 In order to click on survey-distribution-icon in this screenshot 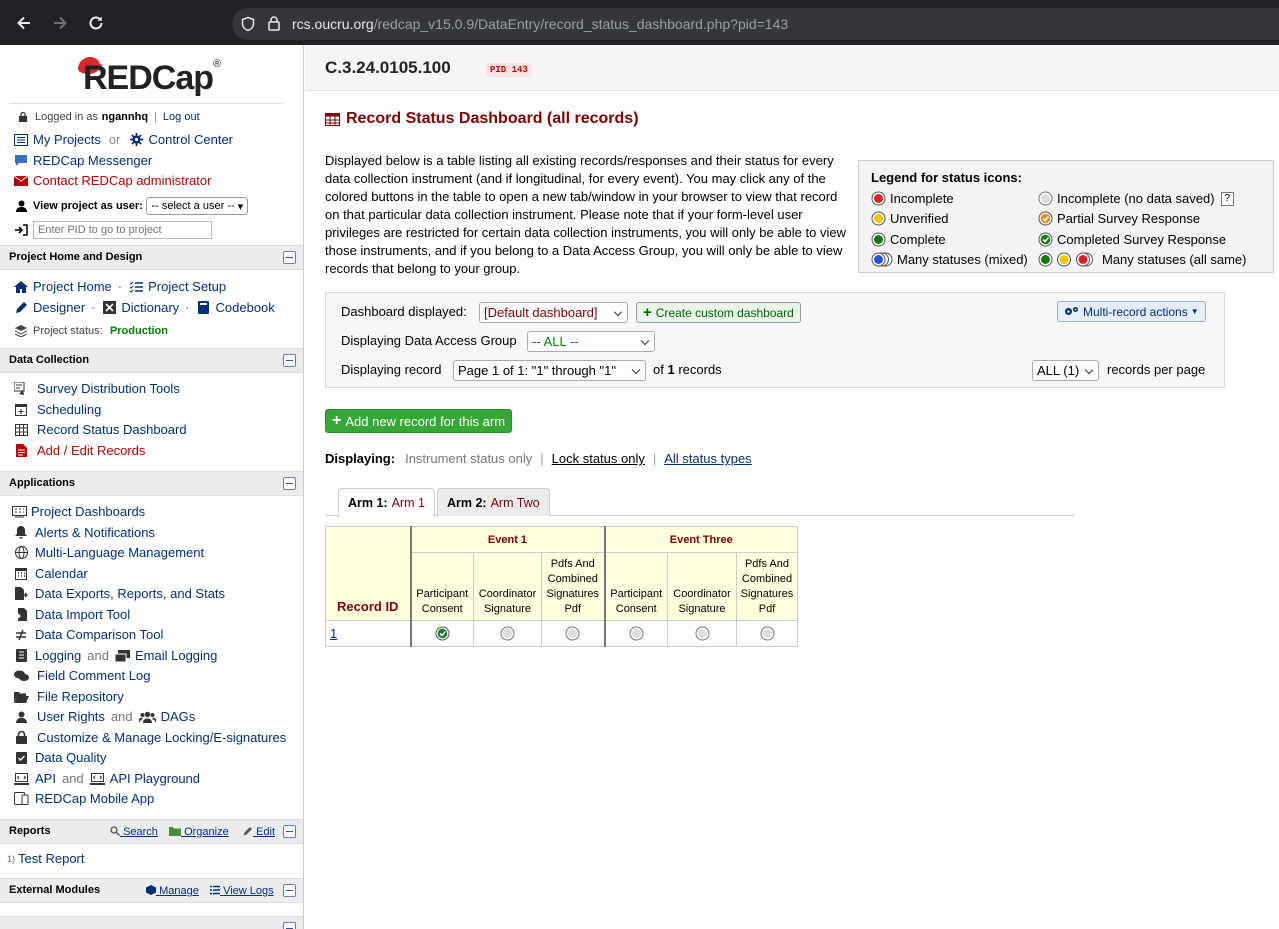, I will do `click(21, 389)`.